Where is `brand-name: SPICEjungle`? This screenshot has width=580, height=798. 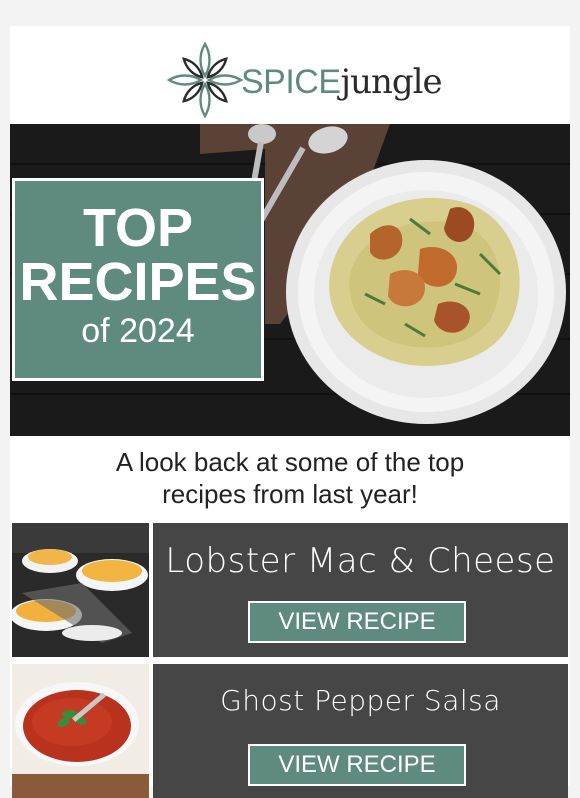 brand-name: SPICEjungle is located at coordinates (342, 82).